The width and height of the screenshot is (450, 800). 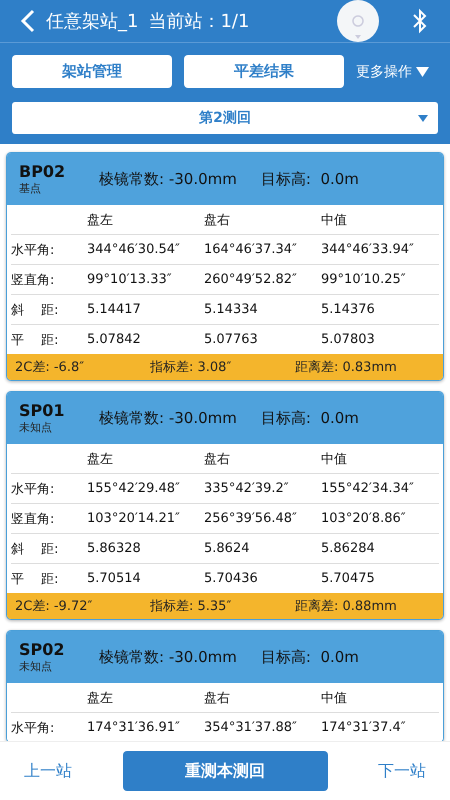 What do you see at coordinates (92, 71) in the screenshot?
I see `toolbar-button: 架站管理` at bounding box center [92, 71].